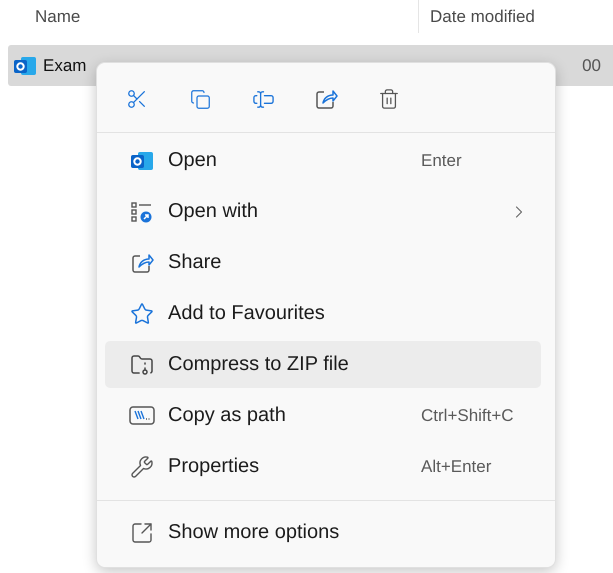 The height and width of the screenshot is (573, 613). Describe the element at coordinates (142, 314) in the screenshot. I see `star-icon` at that location.